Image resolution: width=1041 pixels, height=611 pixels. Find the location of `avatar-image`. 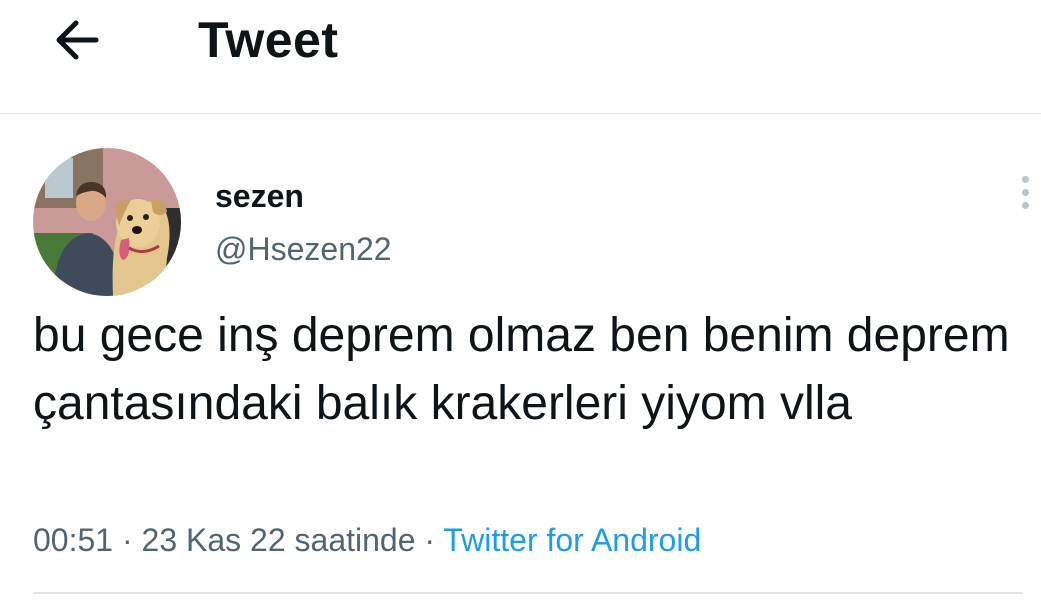

avatar-image is located at coordinates (107, 222).